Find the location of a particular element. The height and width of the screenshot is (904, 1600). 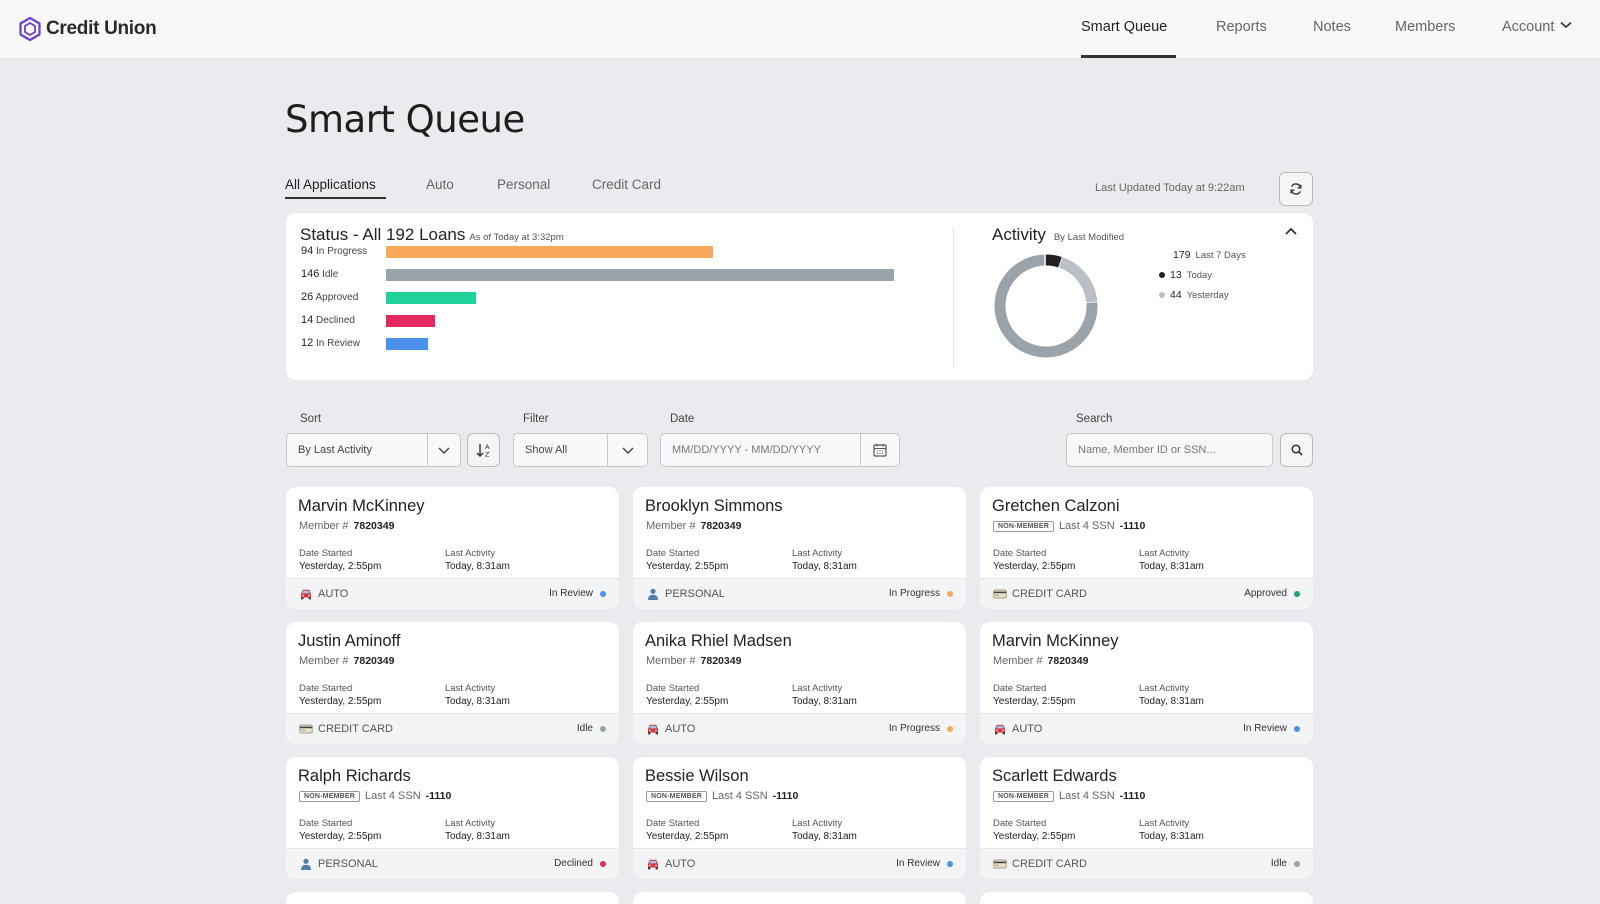

applicant-name: Brooklyn Simmons is located at coordinates (714, 506).